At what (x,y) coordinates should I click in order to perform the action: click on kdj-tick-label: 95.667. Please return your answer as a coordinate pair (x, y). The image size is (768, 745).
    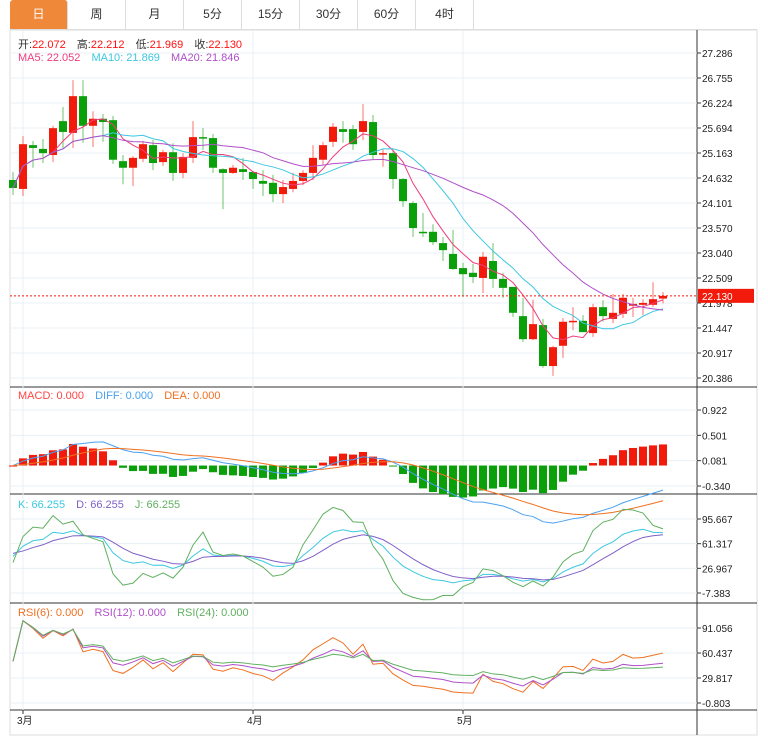
    Looking at the image, I should click on (717, 520).